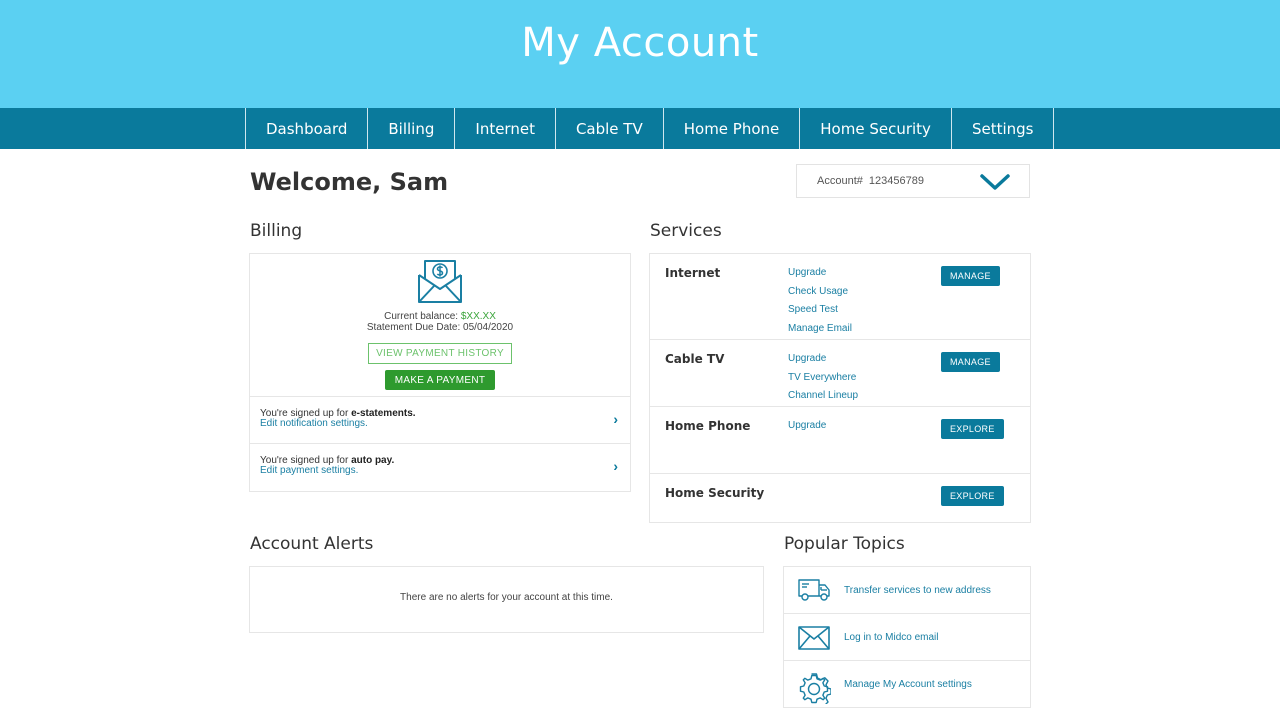 This screenshot has width=1280, height=720. Describe the element at coordinates (891, 637) in the screenshot. I see `topic-label: Log in to Midco email` at that location.